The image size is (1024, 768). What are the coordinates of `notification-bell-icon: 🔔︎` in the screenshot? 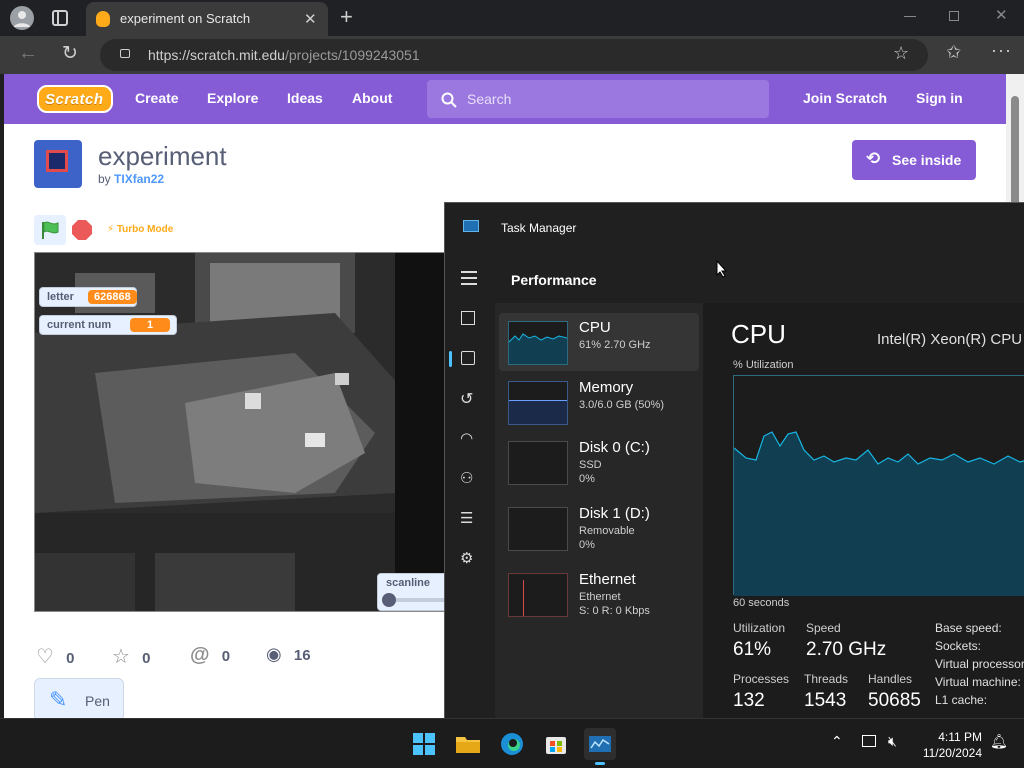 It's located at (999, 741).